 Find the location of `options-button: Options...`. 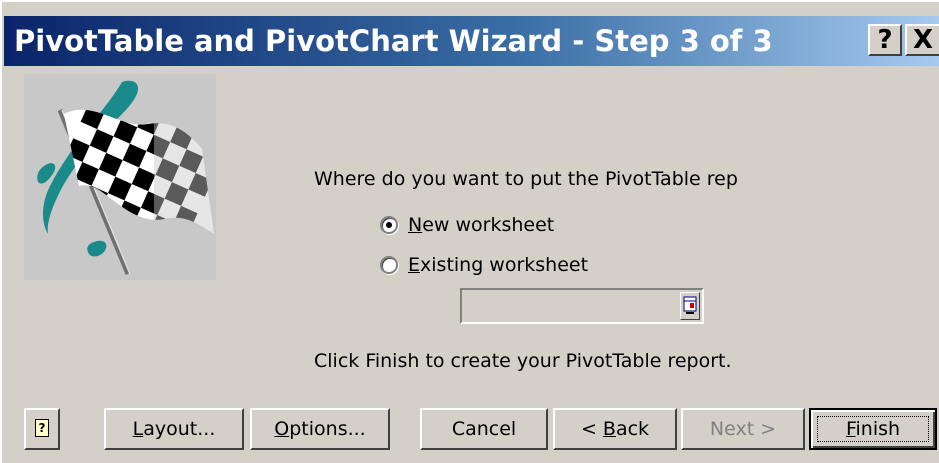

options-button: Options... is located at coordinates (320, 429).